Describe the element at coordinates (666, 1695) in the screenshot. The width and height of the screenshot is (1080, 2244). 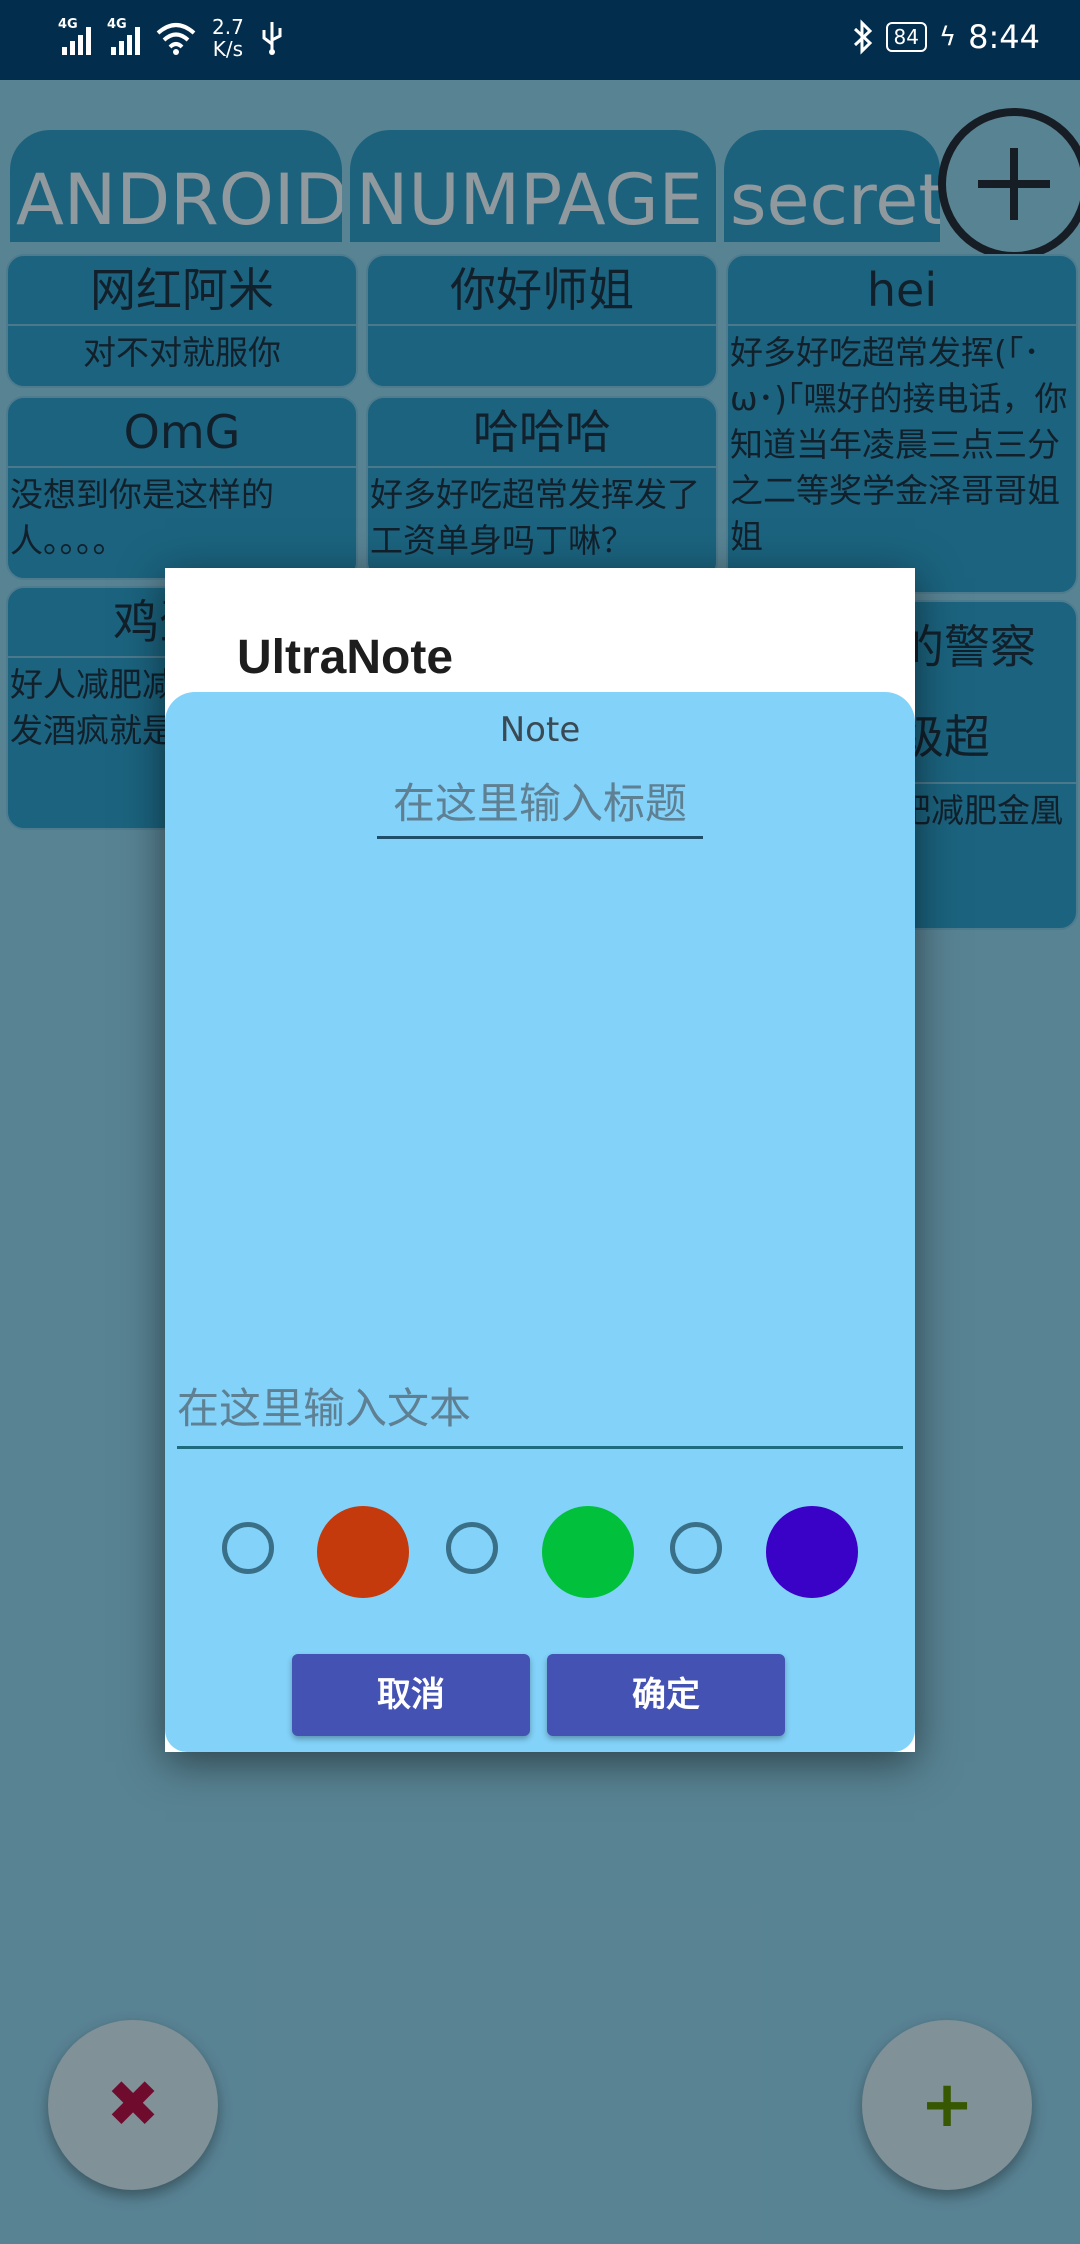
I see `confirm-button: 确定` at that location.